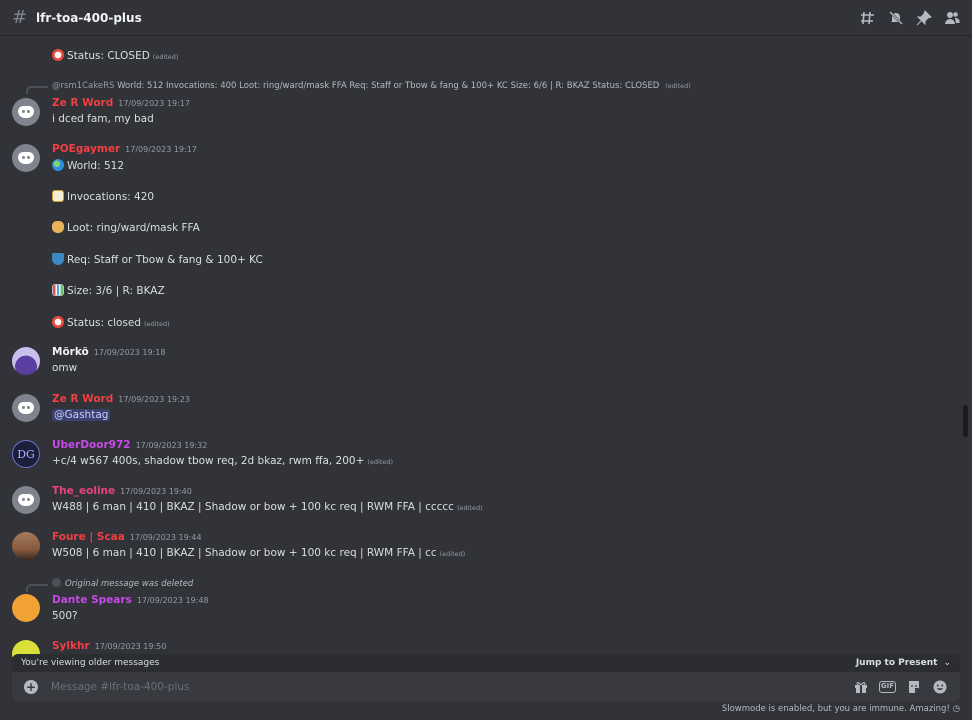  I want to click on username: POEgaymer, so click(86, 149).